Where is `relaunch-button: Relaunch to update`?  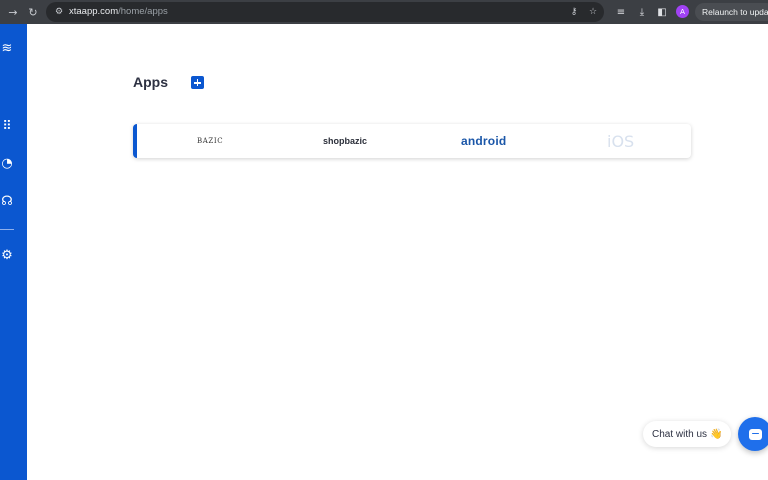 relaunch-button: Relaunch to update is located at coordinates (731, 12).